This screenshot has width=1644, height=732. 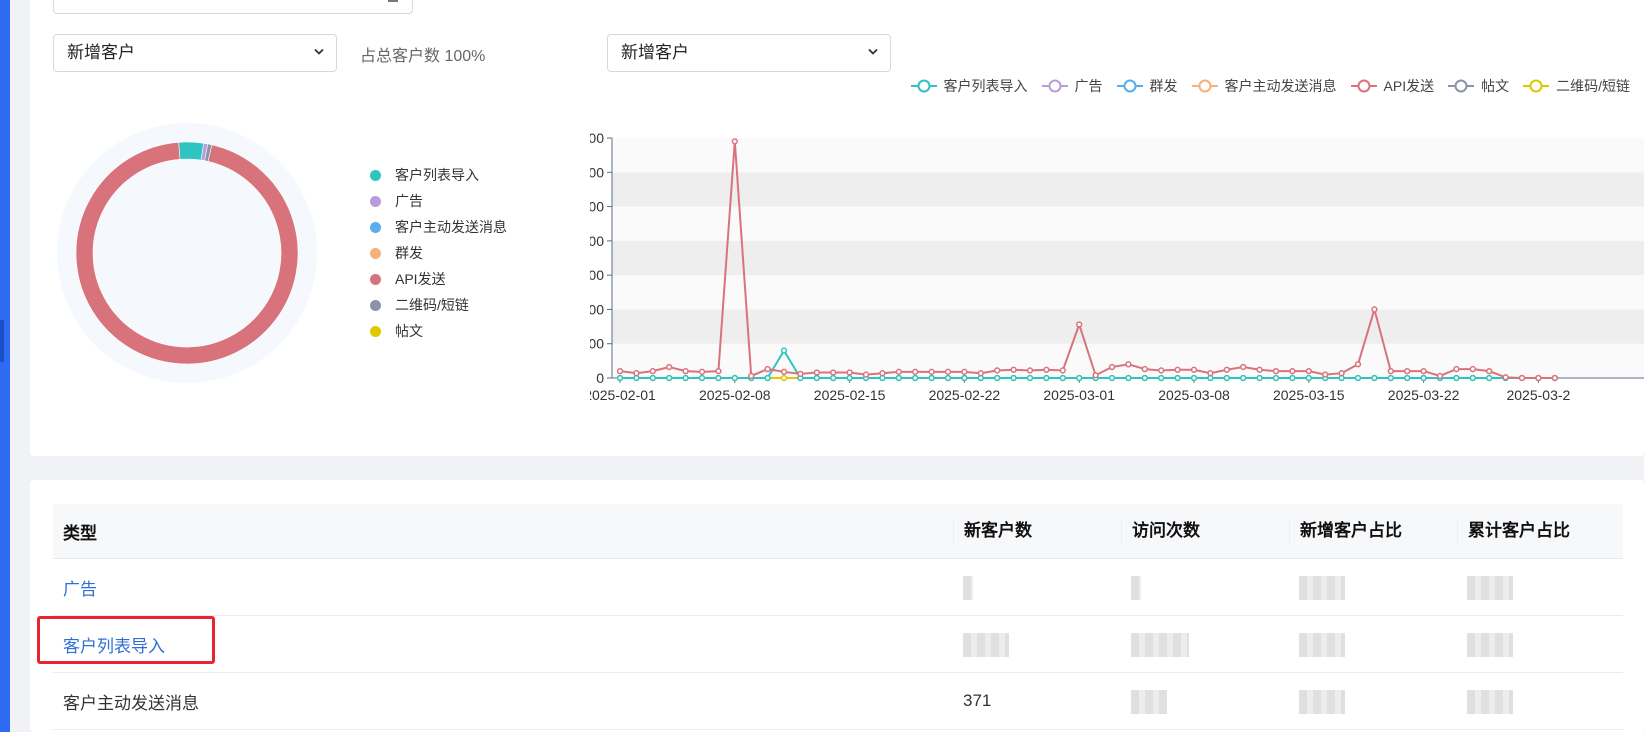 What do you see at coordinates (438, 201) in the screenshot?
I see `pie-legend-item: 广告` at bounding box center [438, 201].